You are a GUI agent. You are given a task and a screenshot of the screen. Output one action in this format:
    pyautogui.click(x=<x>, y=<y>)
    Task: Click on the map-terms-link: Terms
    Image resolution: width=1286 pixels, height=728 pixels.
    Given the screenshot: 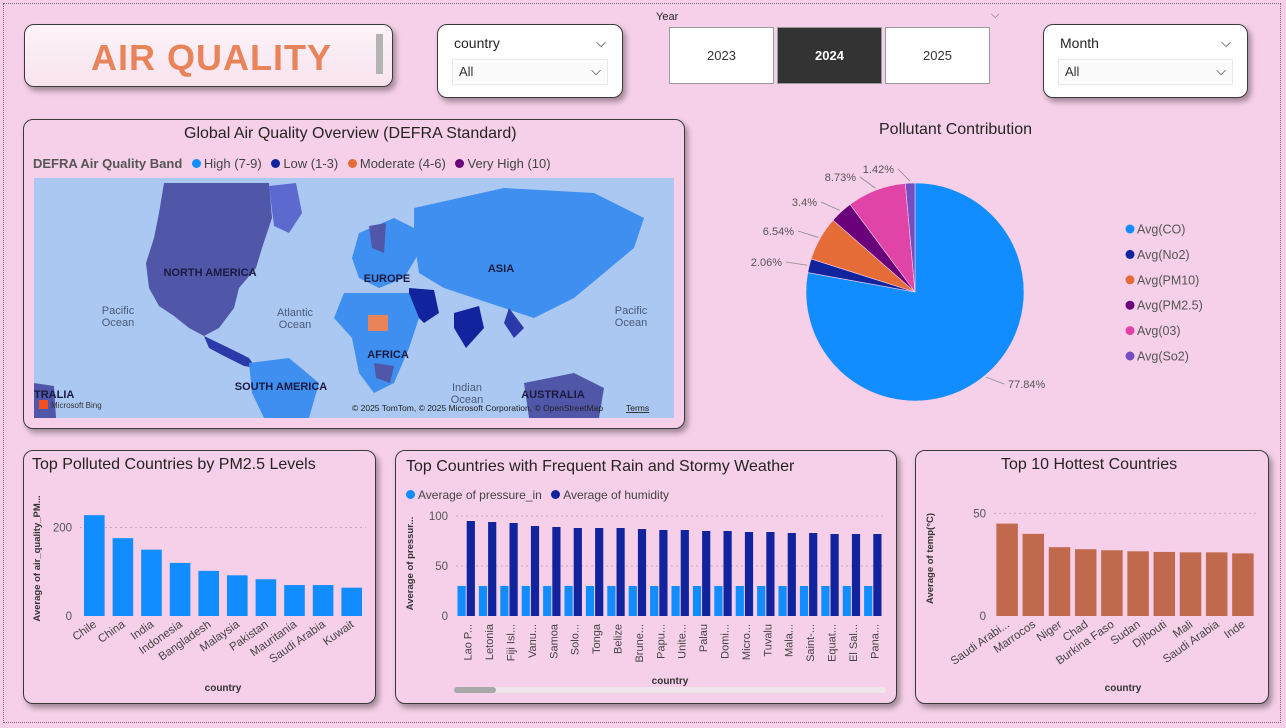 What is the action you would take?
    pyautogui.click(x=637, y=408)
    